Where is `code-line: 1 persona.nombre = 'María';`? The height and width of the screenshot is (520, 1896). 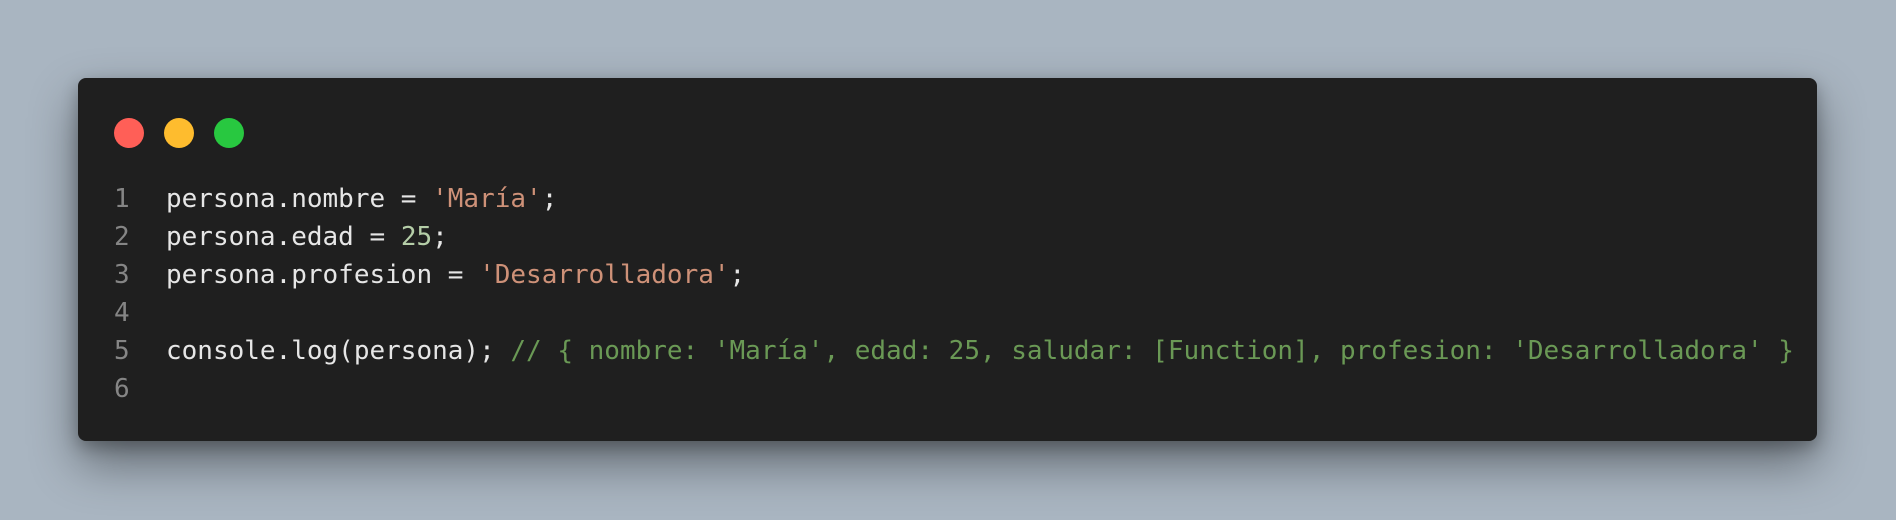
code-line: 1 persona.nombre = 'María'; is located at coordinates (955, 199).